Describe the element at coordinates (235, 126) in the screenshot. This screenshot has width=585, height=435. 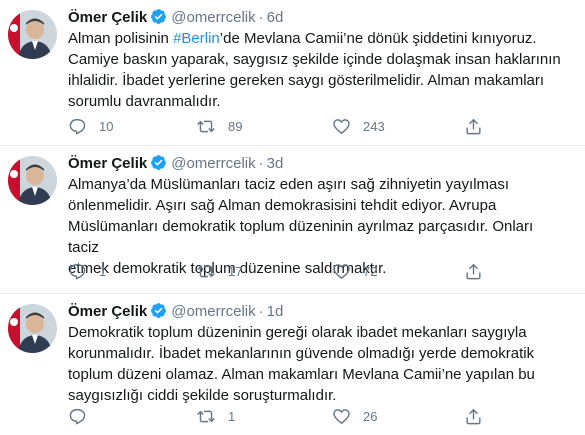
I see `retweet-count: 89` at that location.